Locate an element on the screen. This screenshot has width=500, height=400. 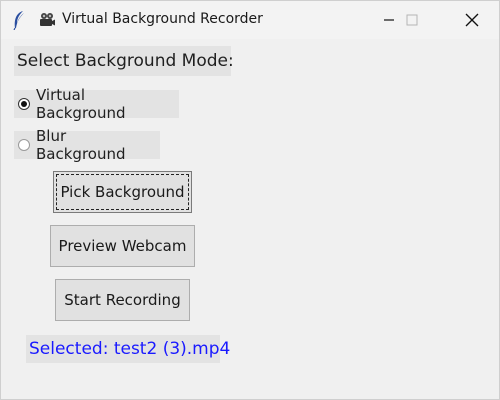
preview-webcam-button: Preview Webcam is located at coordinates (122, 246).